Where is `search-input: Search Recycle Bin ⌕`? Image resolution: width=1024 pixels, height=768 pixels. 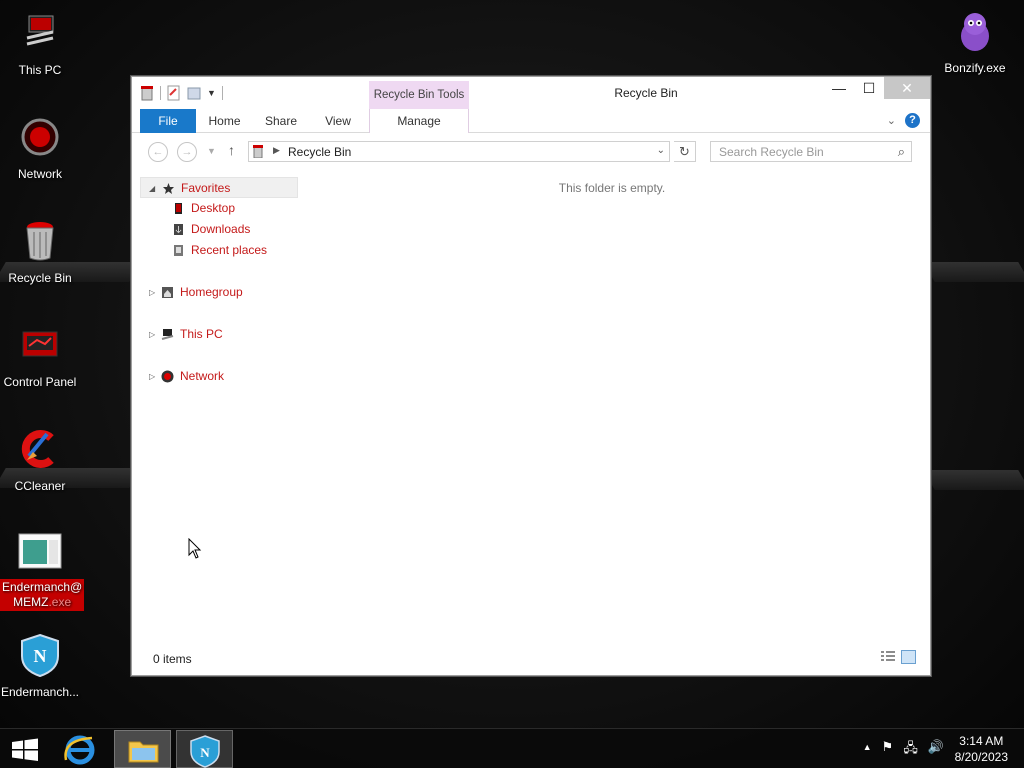
search-input: Search Recycle Bin ⌕ is located at coordinates (811, 151).